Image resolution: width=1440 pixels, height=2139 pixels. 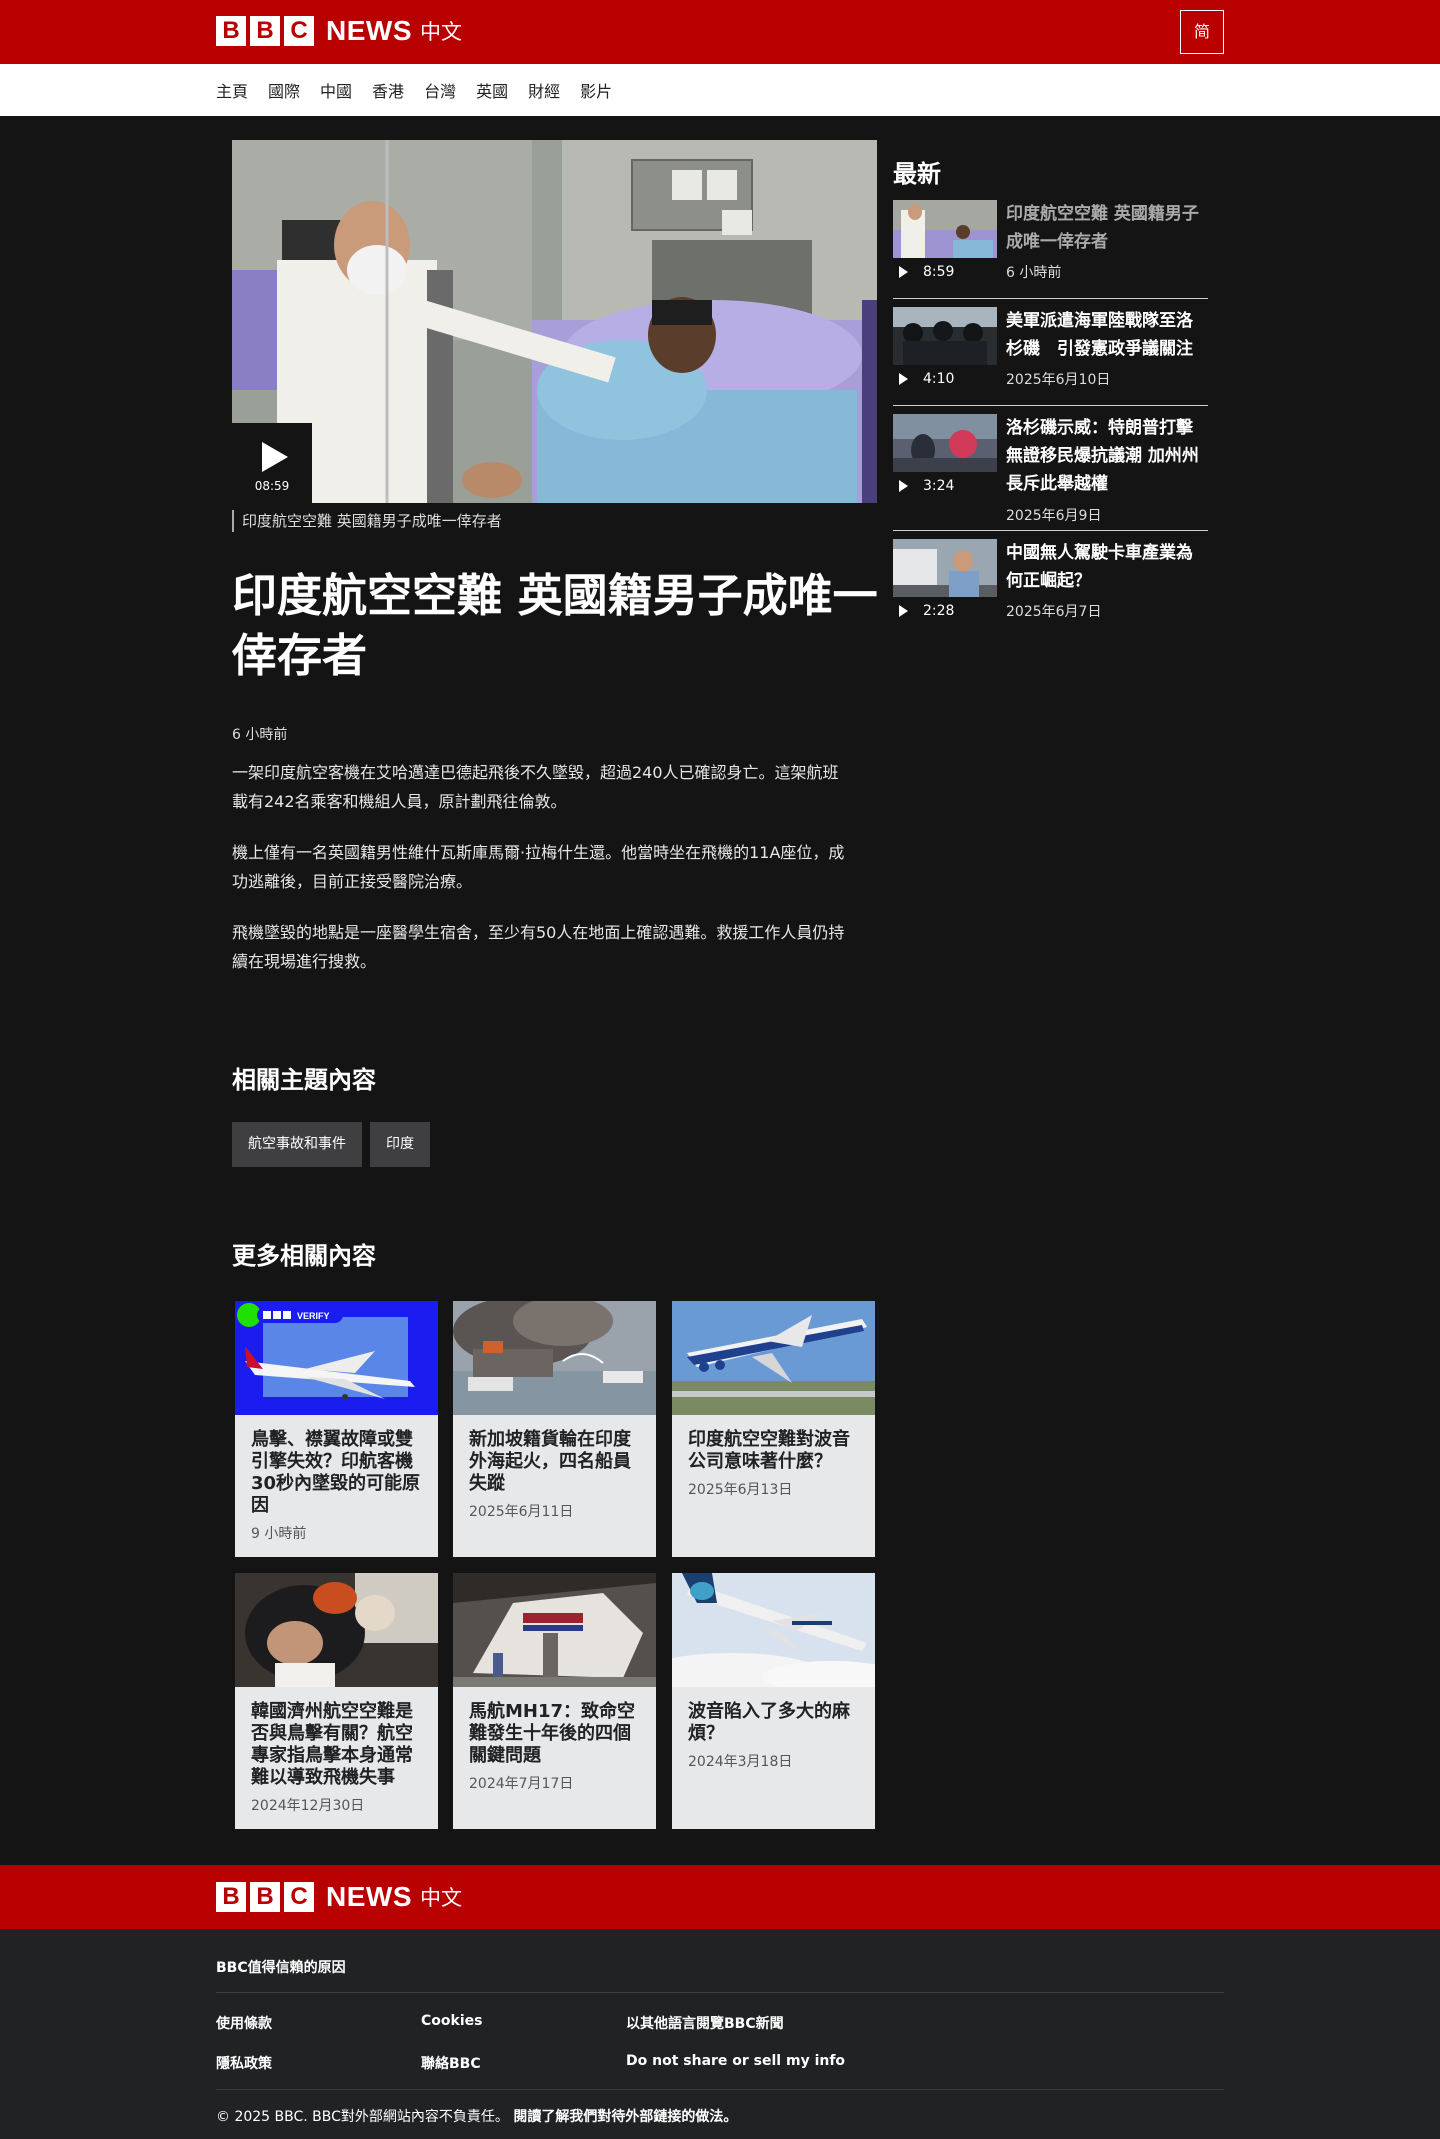 What do you see at coordinates (304, 1080) in the screenshot?
I see `related-topics-title: 相關主題內容` at bounding box center [304, 1080].